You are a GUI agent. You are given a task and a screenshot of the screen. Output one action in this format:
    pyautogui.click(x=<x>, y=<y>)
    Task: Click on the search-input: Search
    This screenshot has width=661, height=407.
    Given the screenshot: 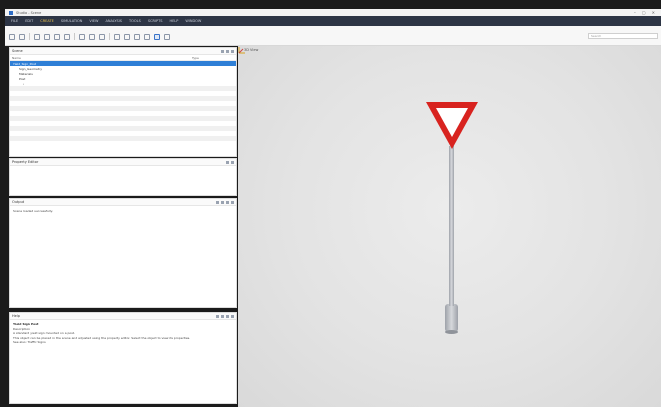 What is the action you would take?
    pyautogui.click(x=623, y=36)
    